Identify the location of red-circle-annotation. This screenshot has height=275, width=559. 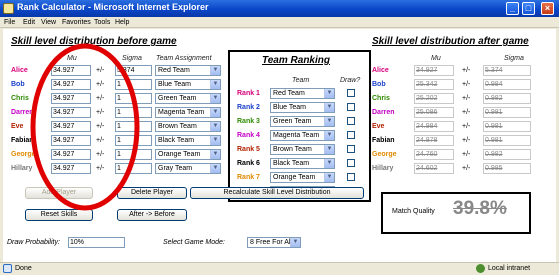
(85, 127).